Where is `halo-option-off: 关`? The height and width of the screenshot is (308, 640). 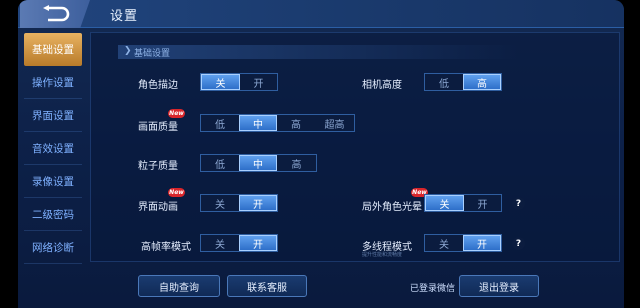
halo-option-off: 关 is located at coordinates (444, 203).